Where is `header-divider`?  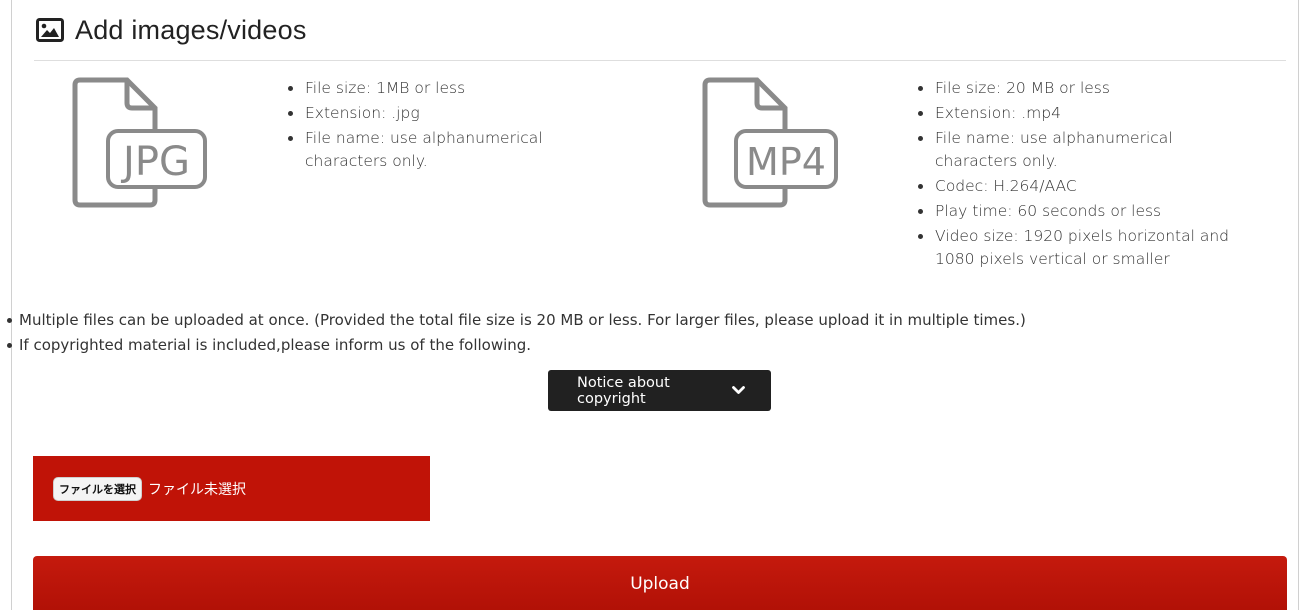
header-divider is located at coordinates (660, 60).